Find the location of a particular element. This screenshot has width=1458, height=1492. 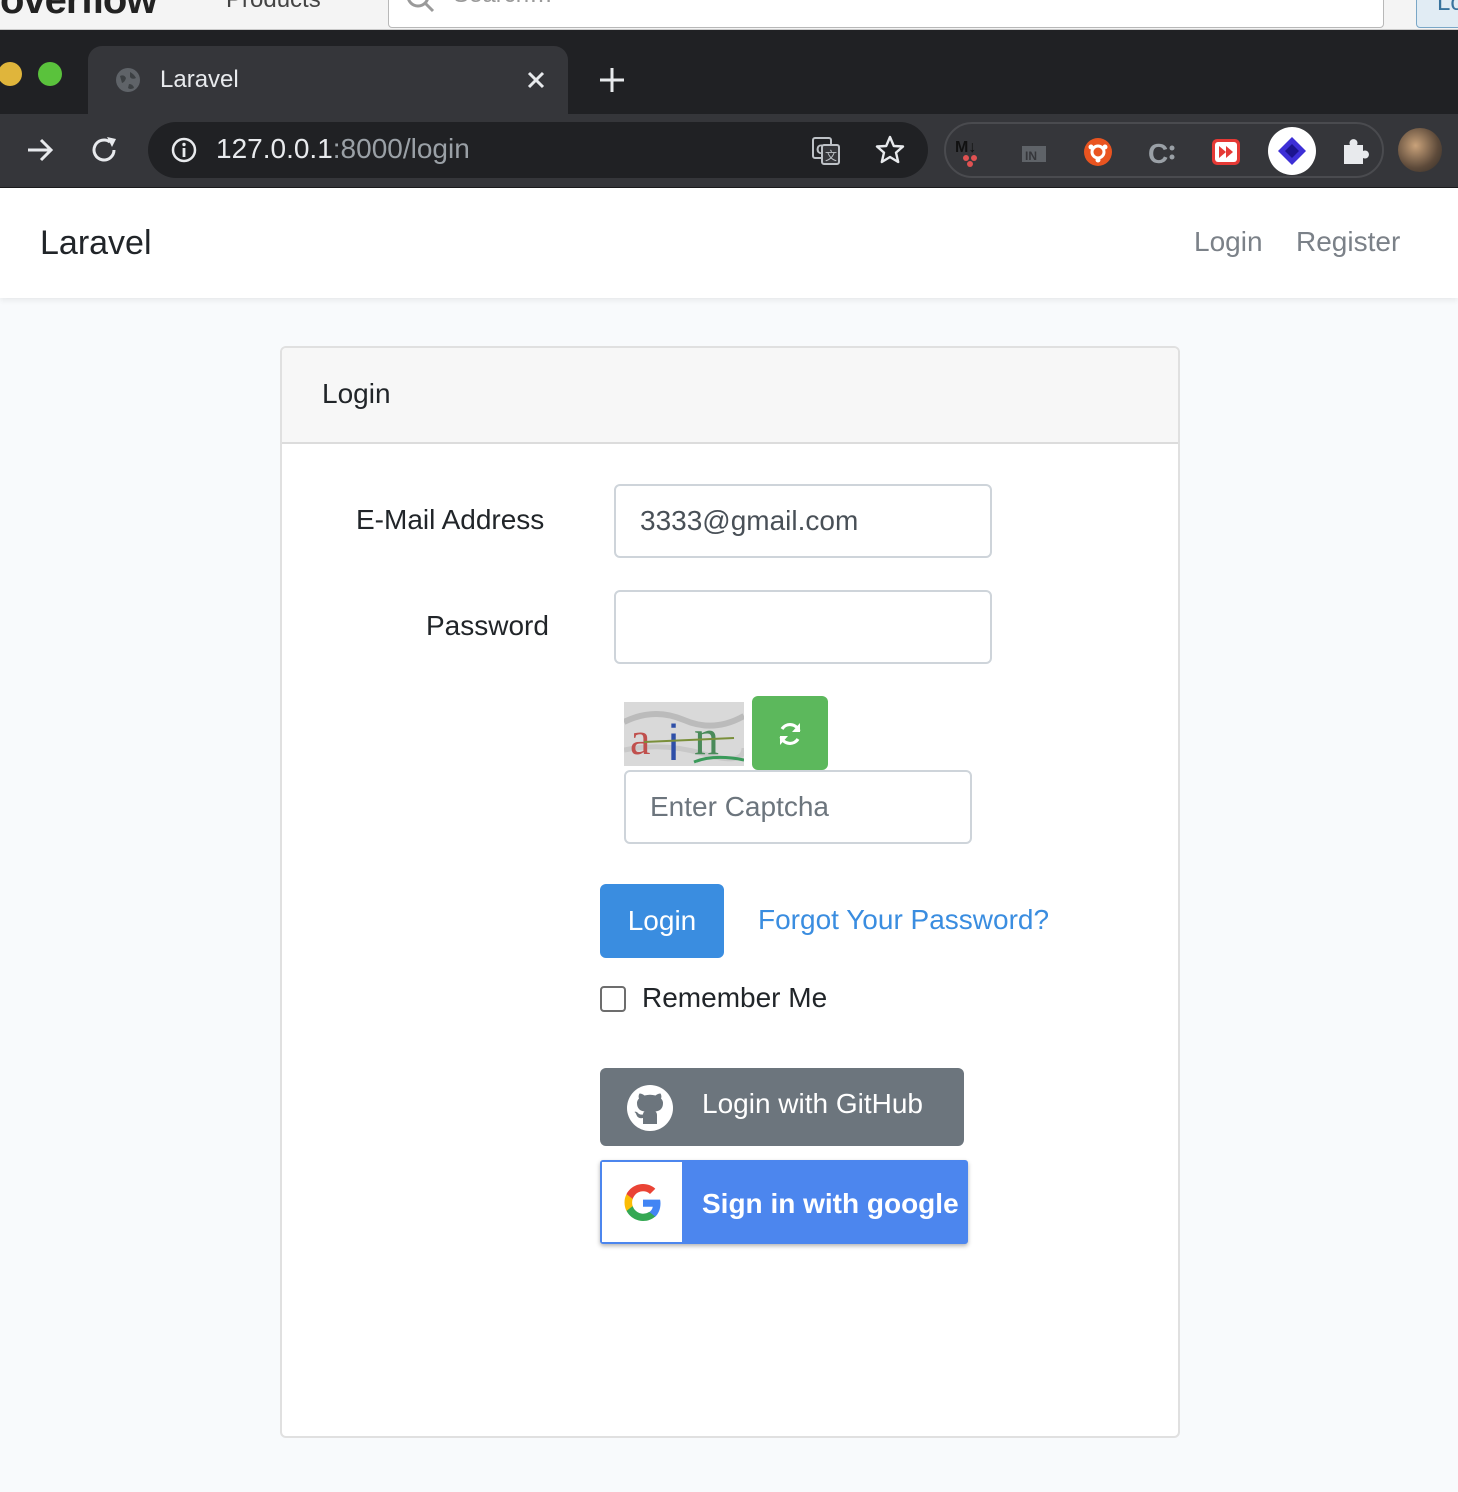

background-products-link: Products is located at coordinates (273, 7).